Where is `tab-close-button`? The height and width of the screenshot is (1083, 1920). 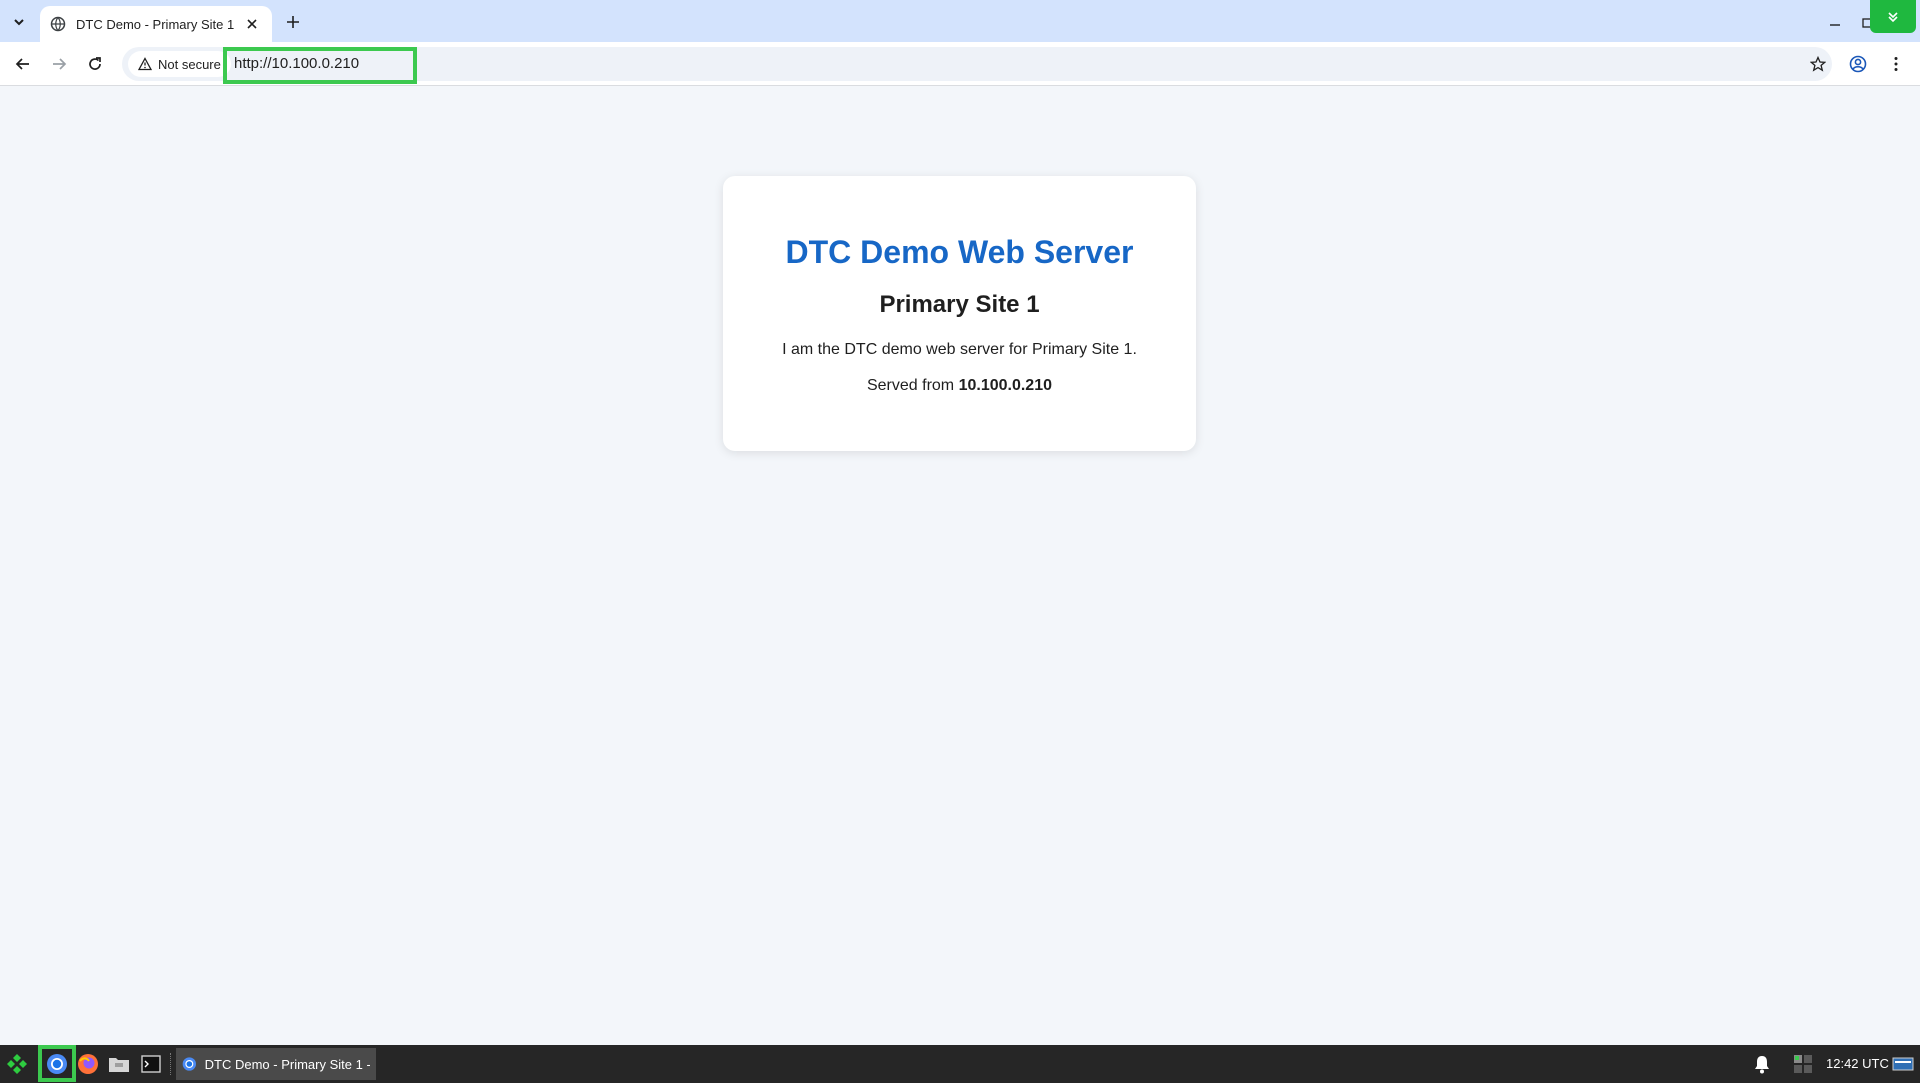 tab-close-button is located at coordinates (252, 24).